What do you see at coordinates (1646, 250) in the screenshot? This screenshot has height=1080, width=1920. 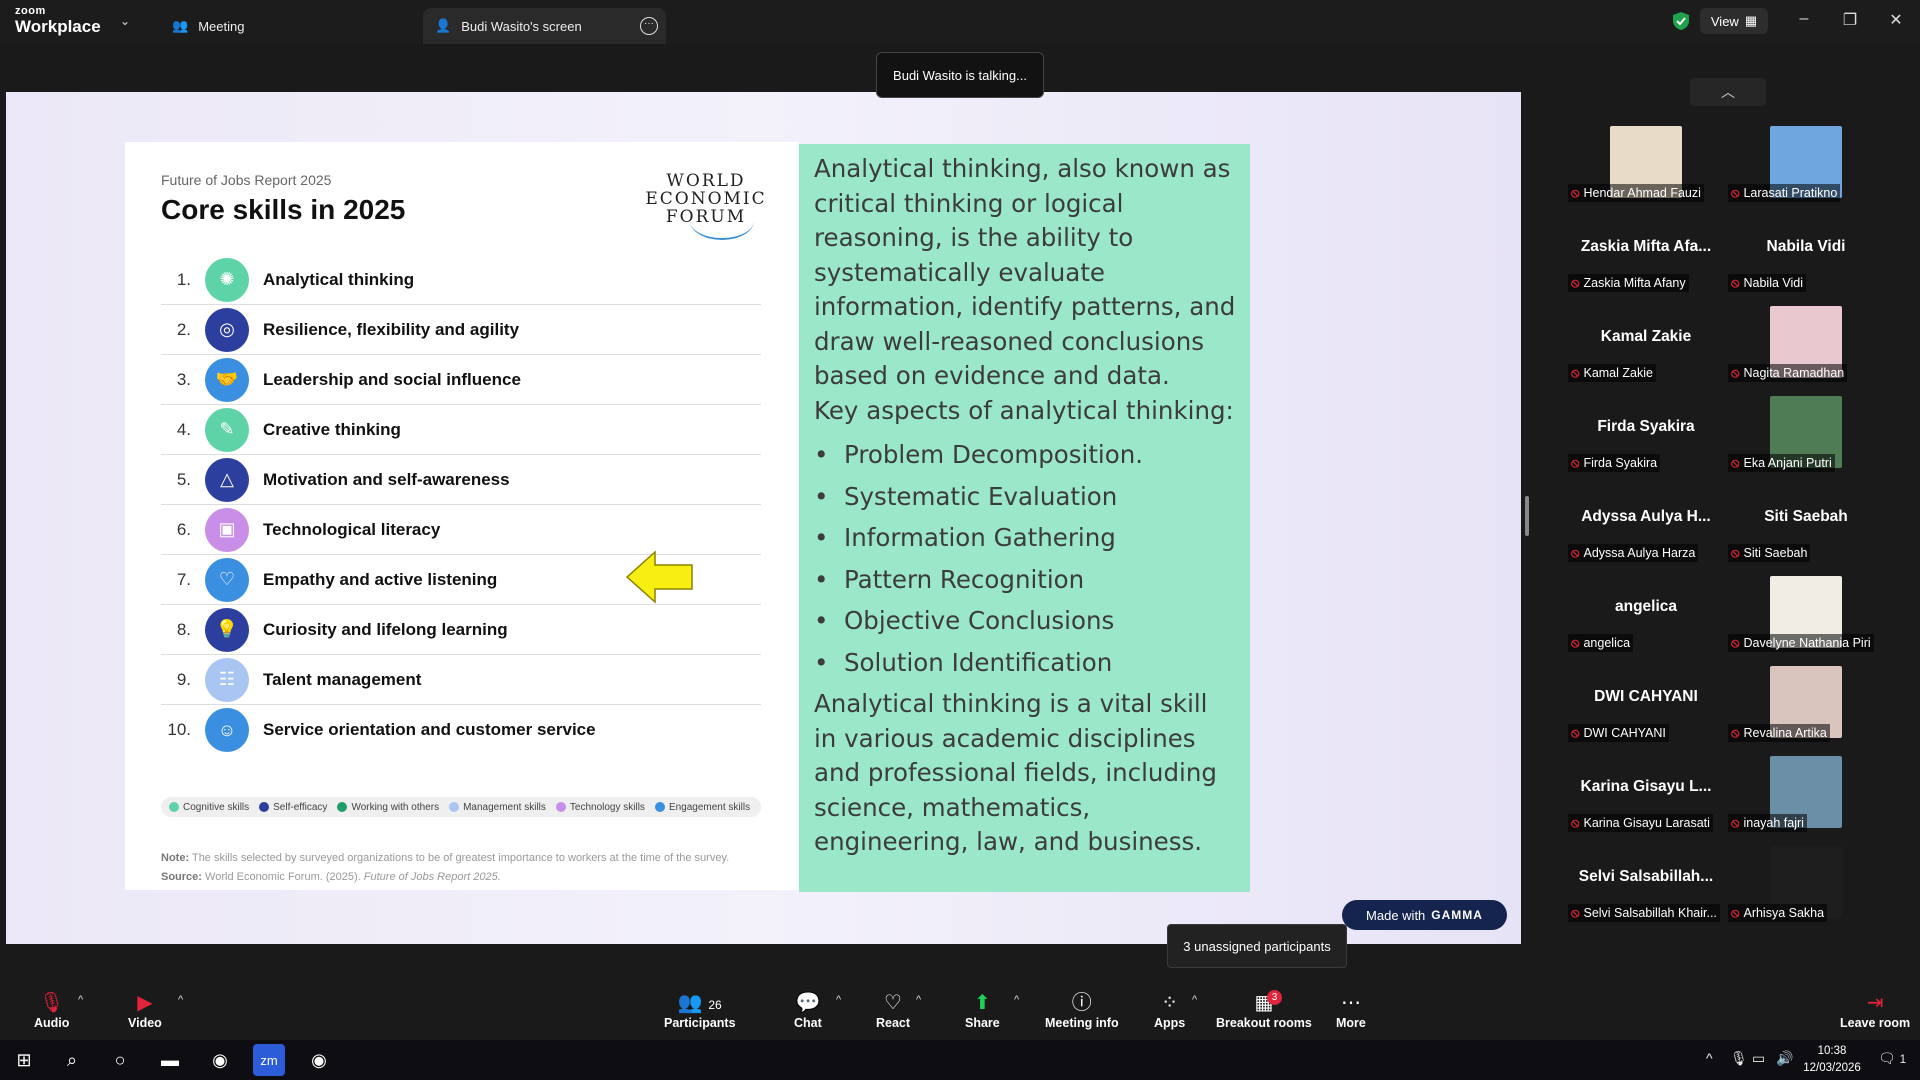 I see `participant-tile: Zaskia Mifta Afa... ⦸ Zaskia Mifta Afany` at bounding box center [1646, 250].